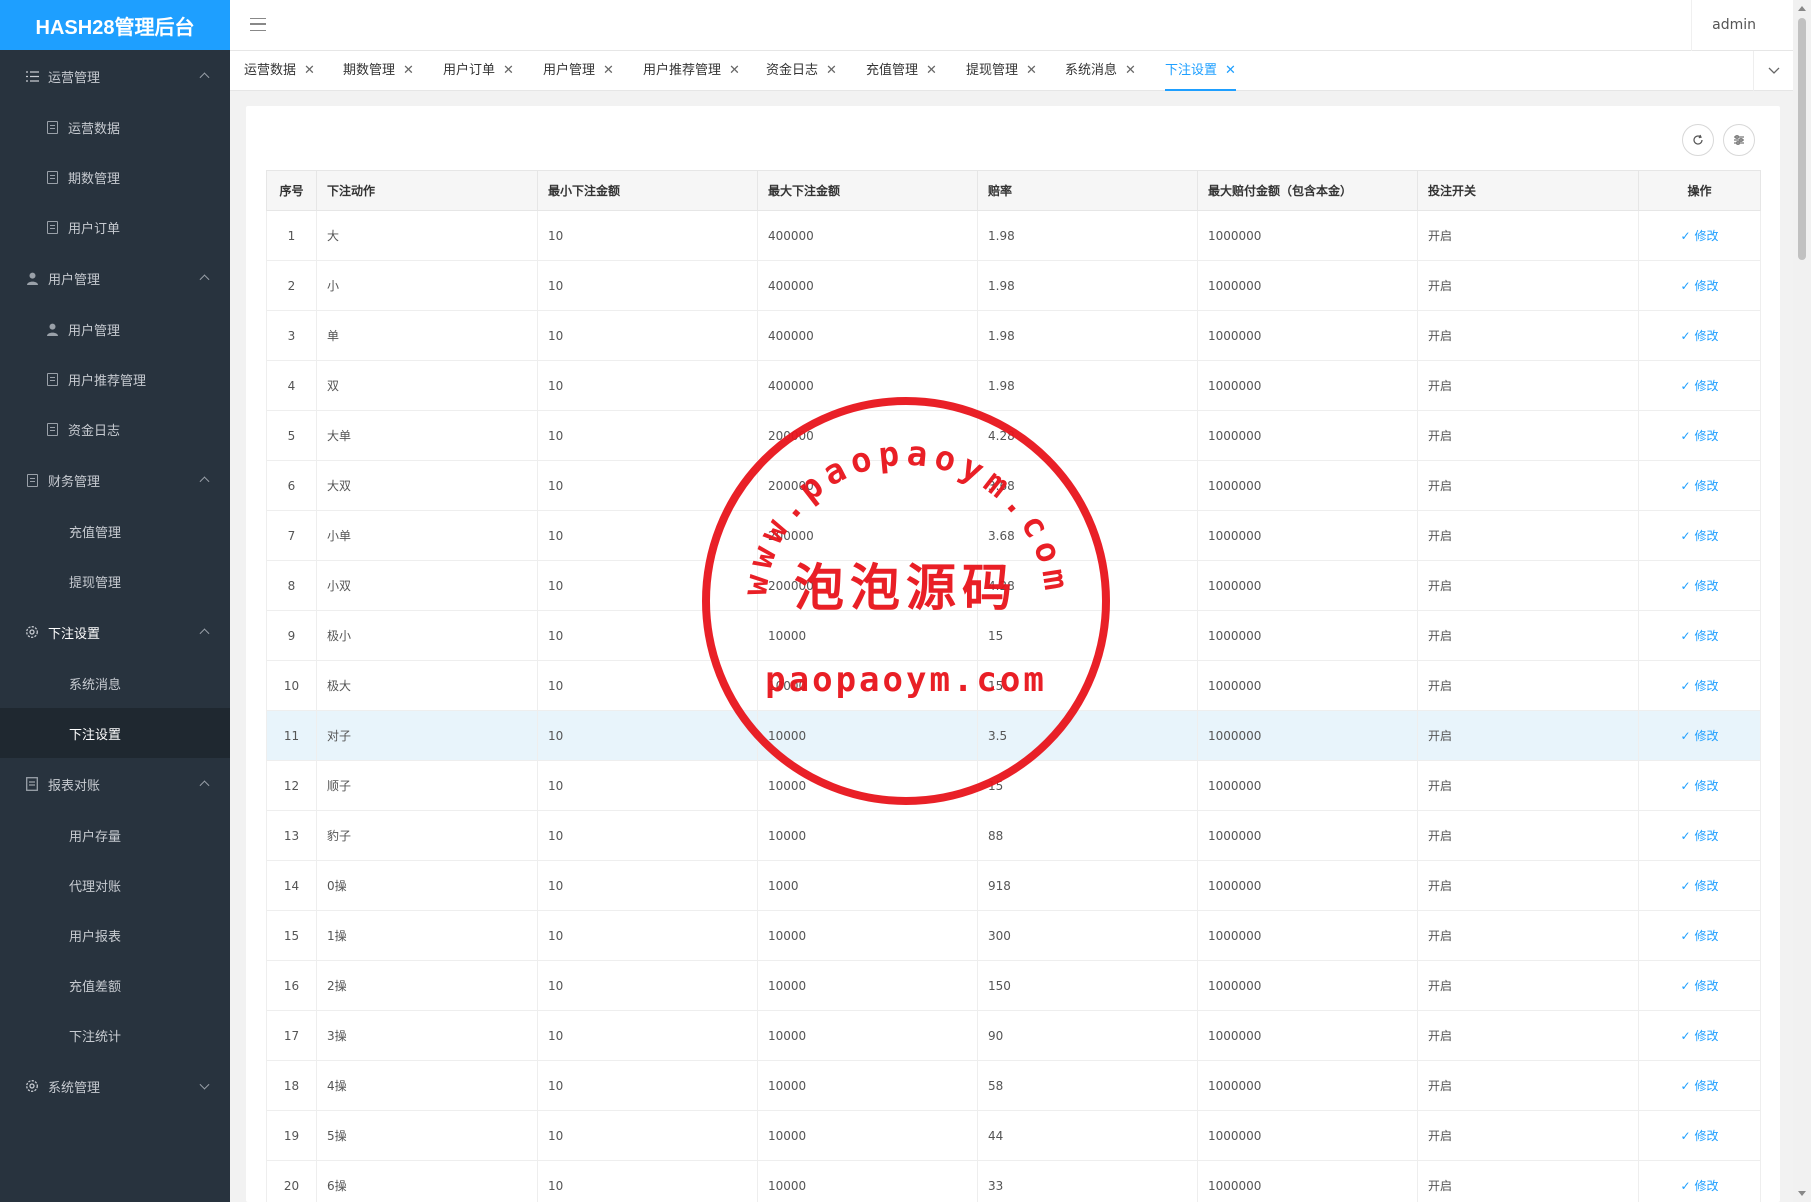 This screenshot has height=1202, width=1811. Describe the element at coordinates (291, 385) in the screenshot. I see `cell-index: 4` at that location.